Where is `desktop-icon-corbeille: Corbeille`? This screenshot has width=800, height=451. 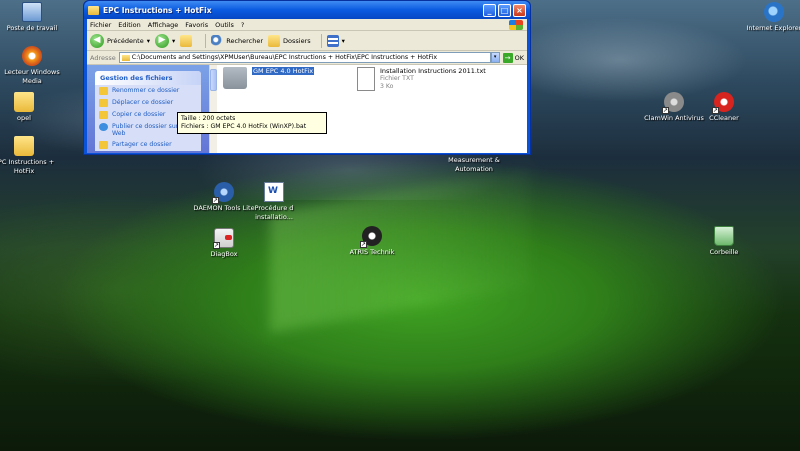
desktop-icon-corbeille: Corbeille is located at coordinates (724, 241).